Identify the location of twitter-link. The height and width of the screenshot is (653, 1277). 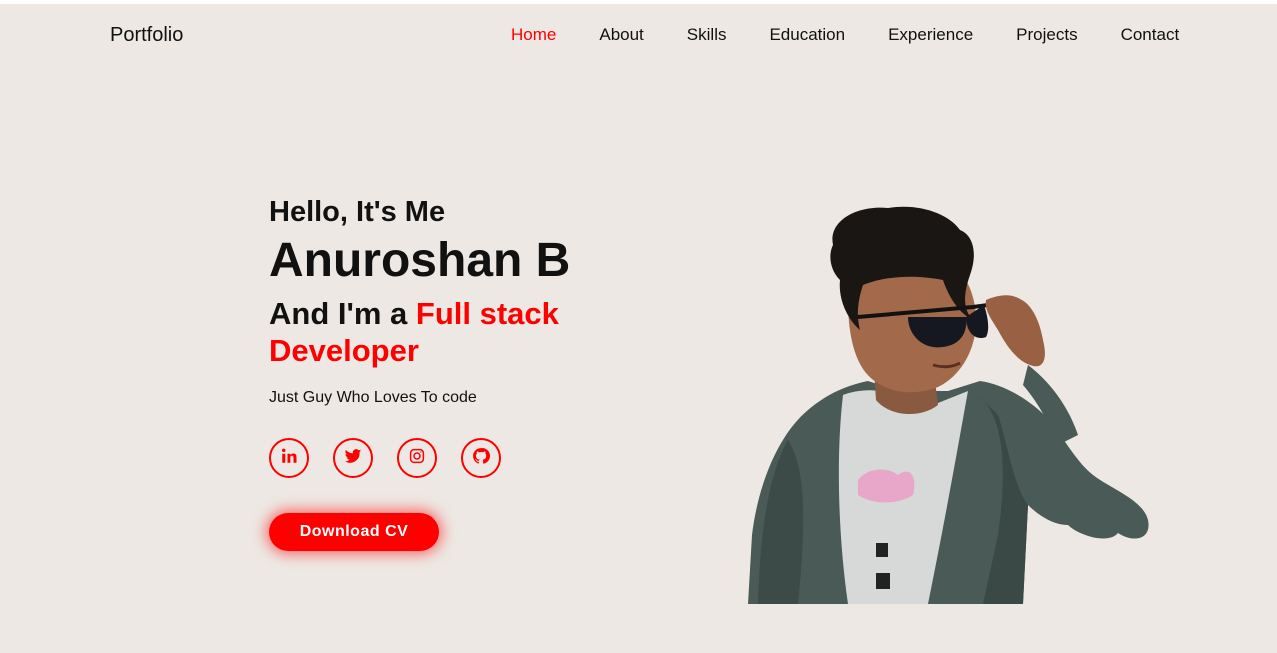
(353, 458).